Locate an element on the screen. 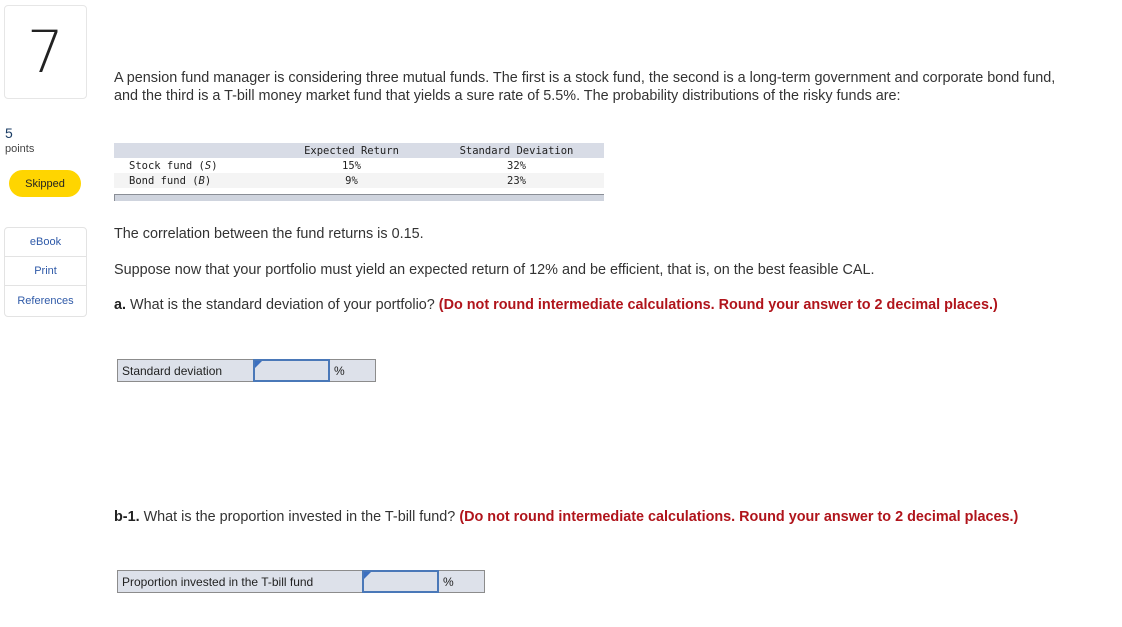  part-a-prefix: a. is located at coordinates (120, 305).